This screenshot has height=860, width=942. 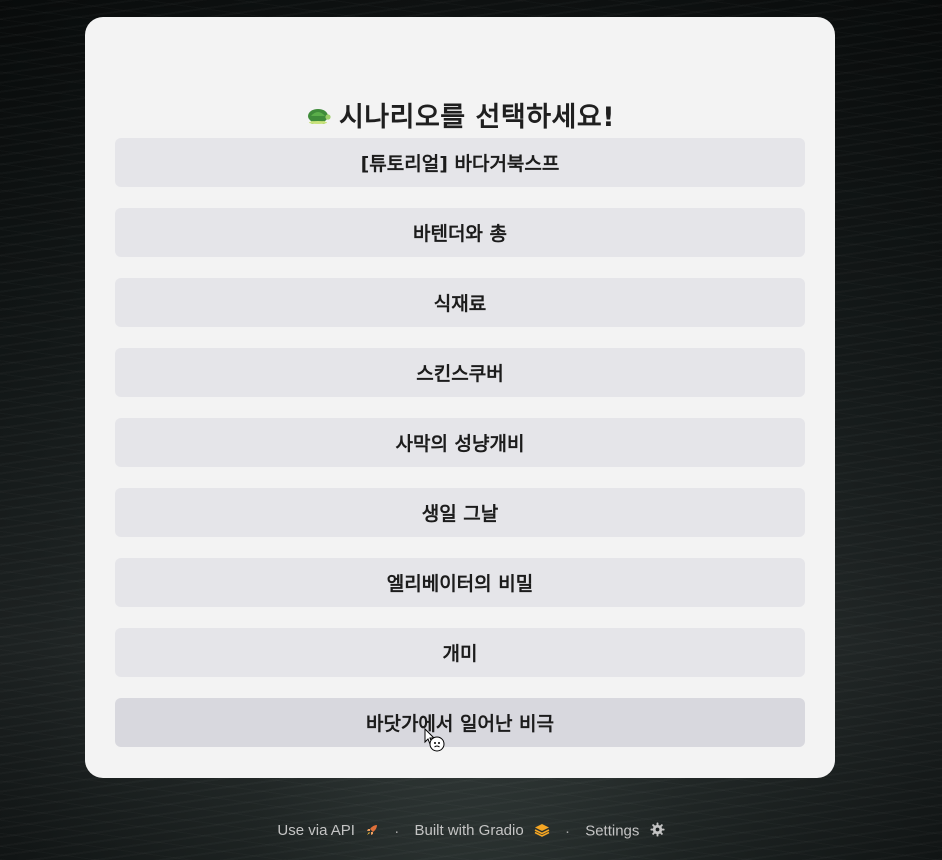 What do you see at coordinates (460, 302) in the screenshot?
I see `scenario-button-ingredients: 식재료` at bounding box center [460, 302].